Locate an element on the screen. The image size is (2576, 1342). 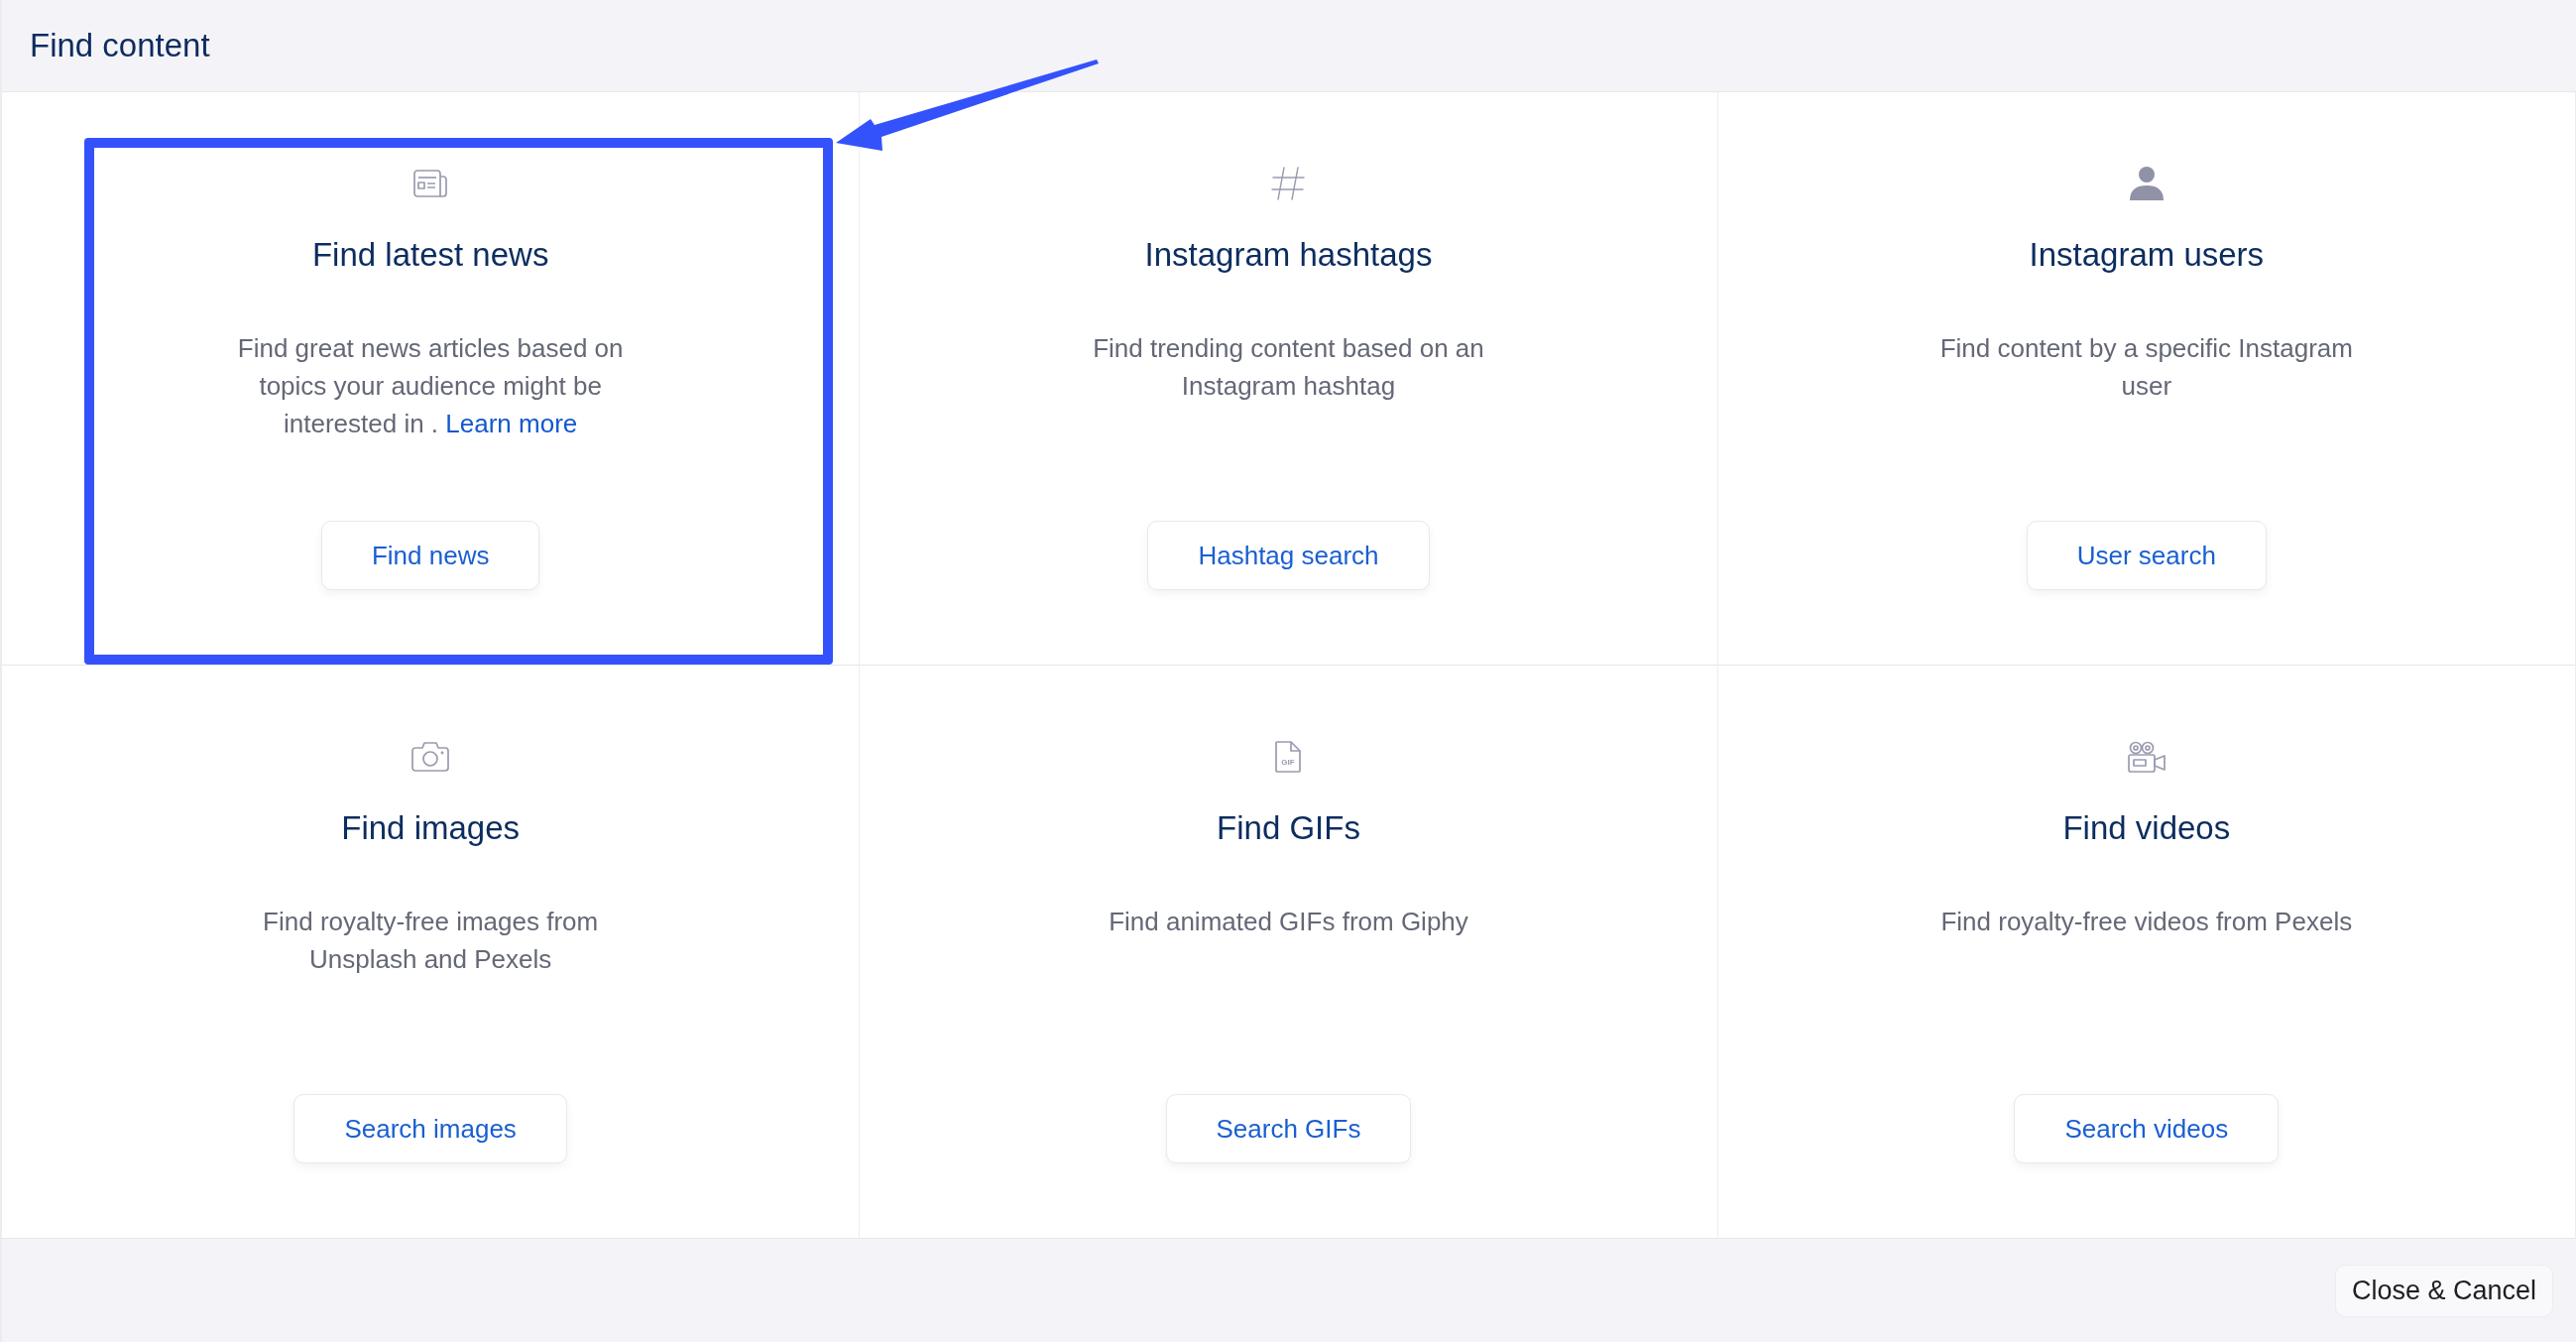
card-description: Find content by a specific Instagram user is located at coordinates (2146, 367).